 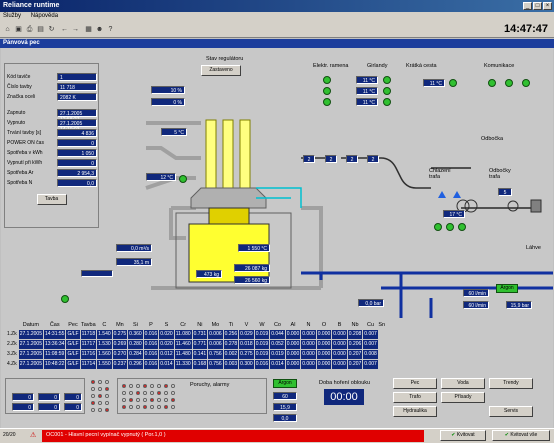 I want to click on pct1-value: 10 %, so click(x=168, y=90).